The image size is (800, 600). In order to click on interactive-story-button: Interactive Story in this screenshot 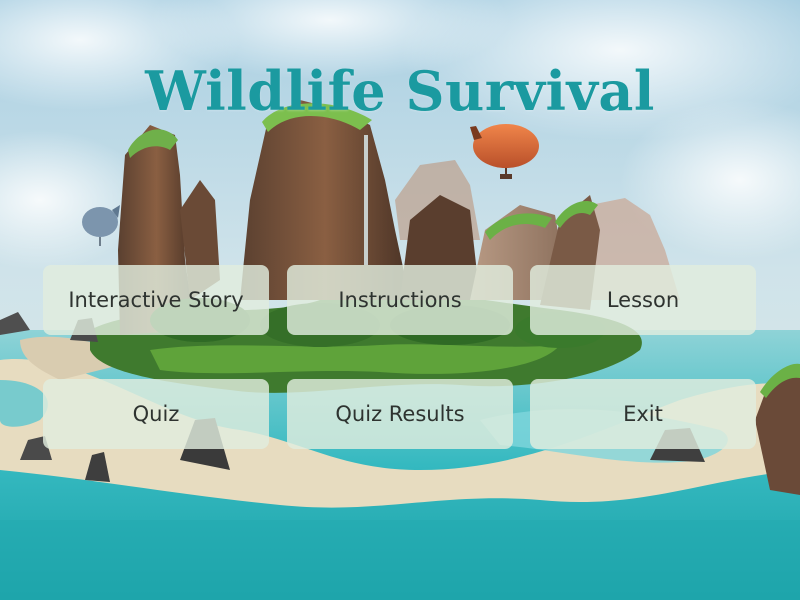, I will do `click(156, 300)`.